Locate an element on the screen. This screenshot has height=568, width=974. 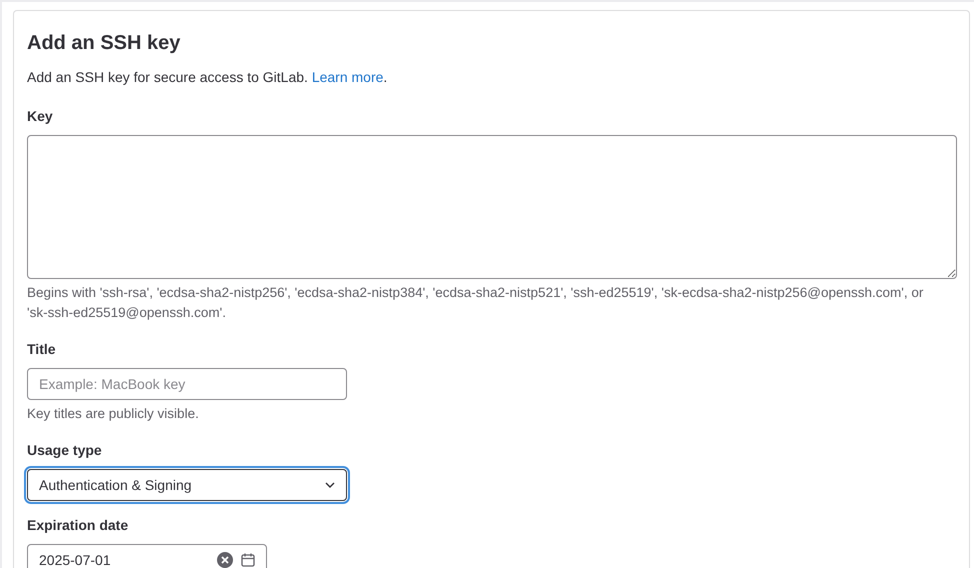
date-input: 2025-07-01 is located at coordinates (147, 556).